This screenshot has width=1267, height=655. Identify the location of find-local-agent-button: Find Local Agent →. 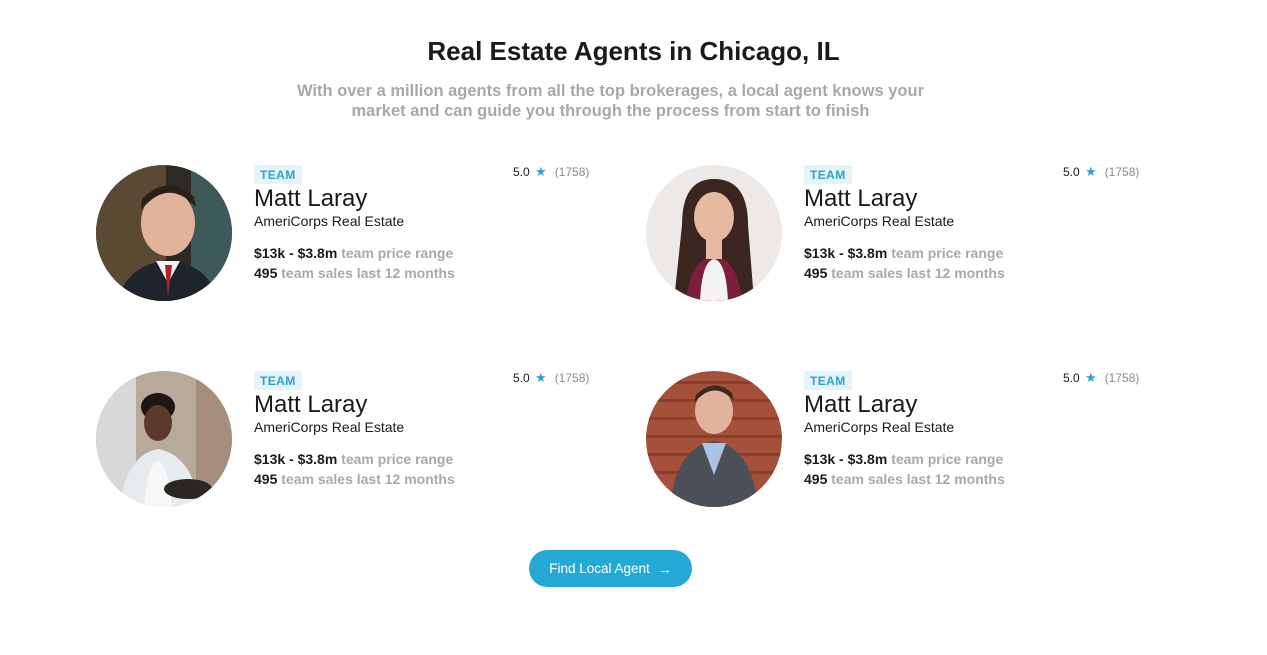
(610, 568).